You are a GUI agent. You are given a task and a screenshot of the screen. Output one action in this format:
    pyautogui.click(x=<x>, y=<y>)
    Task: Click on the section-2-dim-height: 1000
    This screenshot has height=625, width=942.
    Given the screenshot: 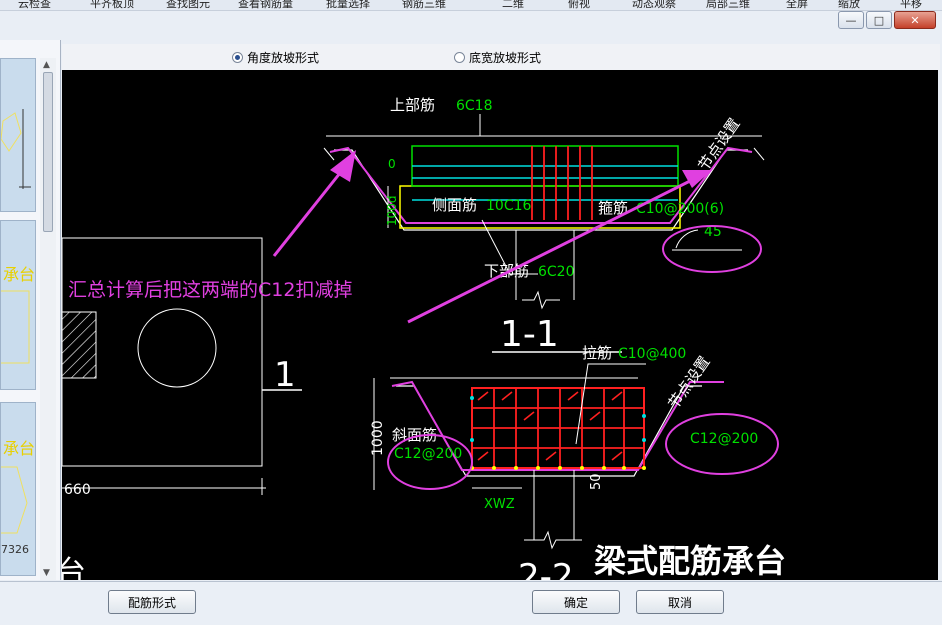 What is the action you would take?
    pyautogui.click(x=378, y=438)
    